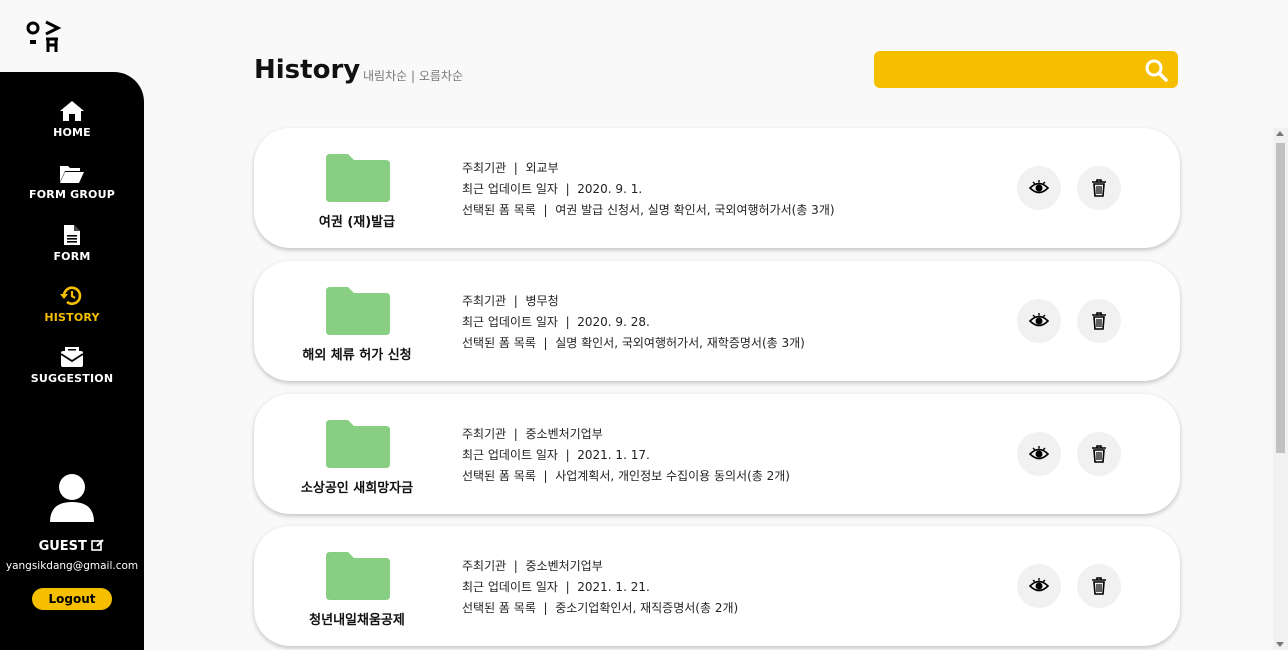  What do you see at coordinates (510, 168) in the screenshot?
I see `org-row: 주최기관 | 외교부` at bounding box center [510, 168].